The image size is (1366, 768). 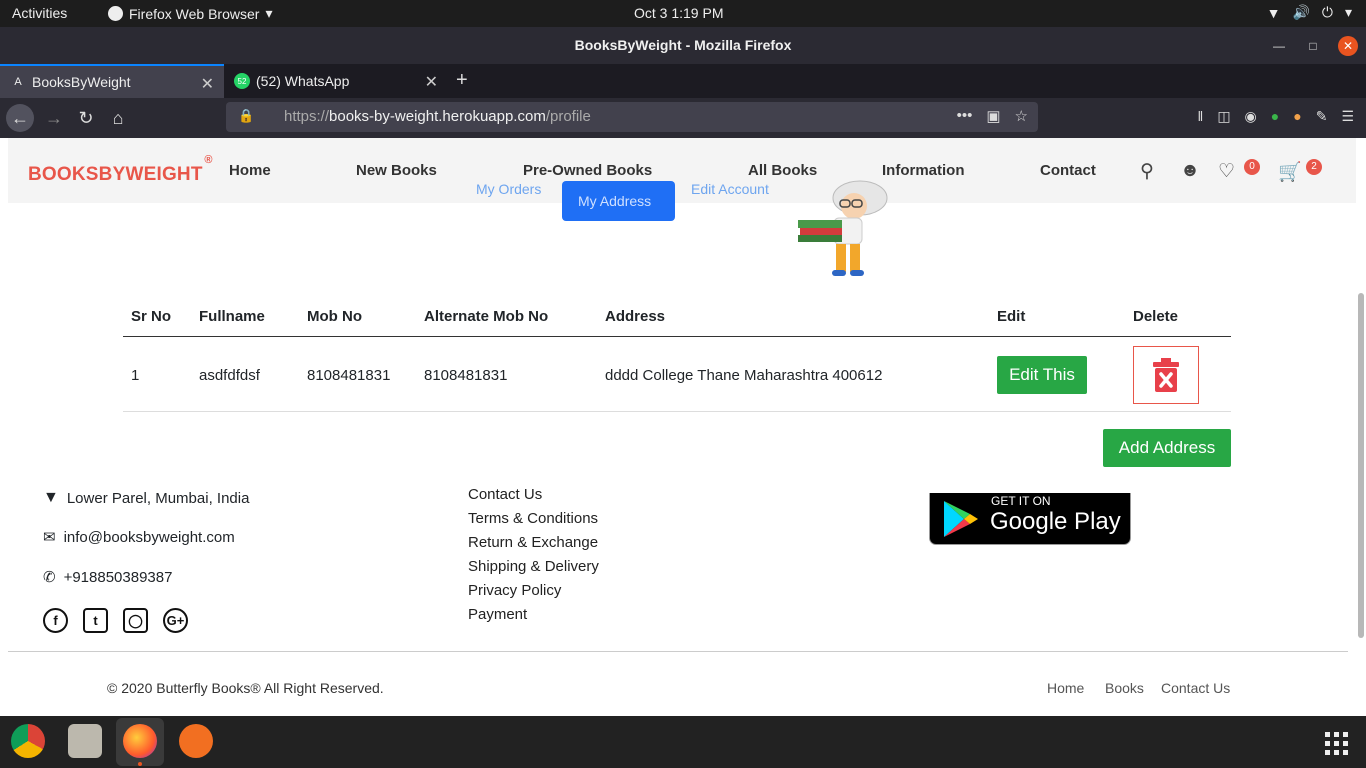 I want to click on dock, so click(x=683, y=742).